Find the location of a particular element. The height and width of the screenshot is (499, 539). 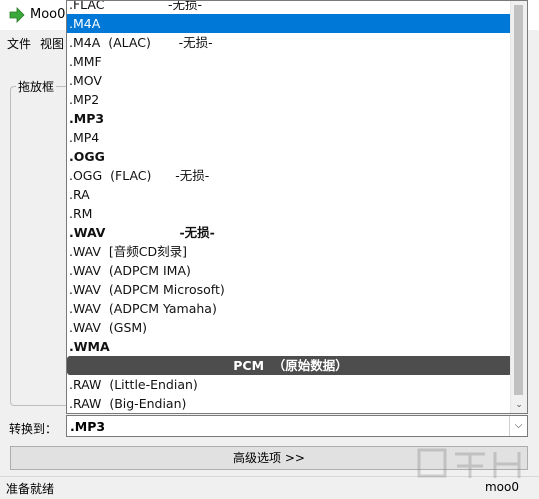

format-option: .WMA is located at coordinates (290, 346).